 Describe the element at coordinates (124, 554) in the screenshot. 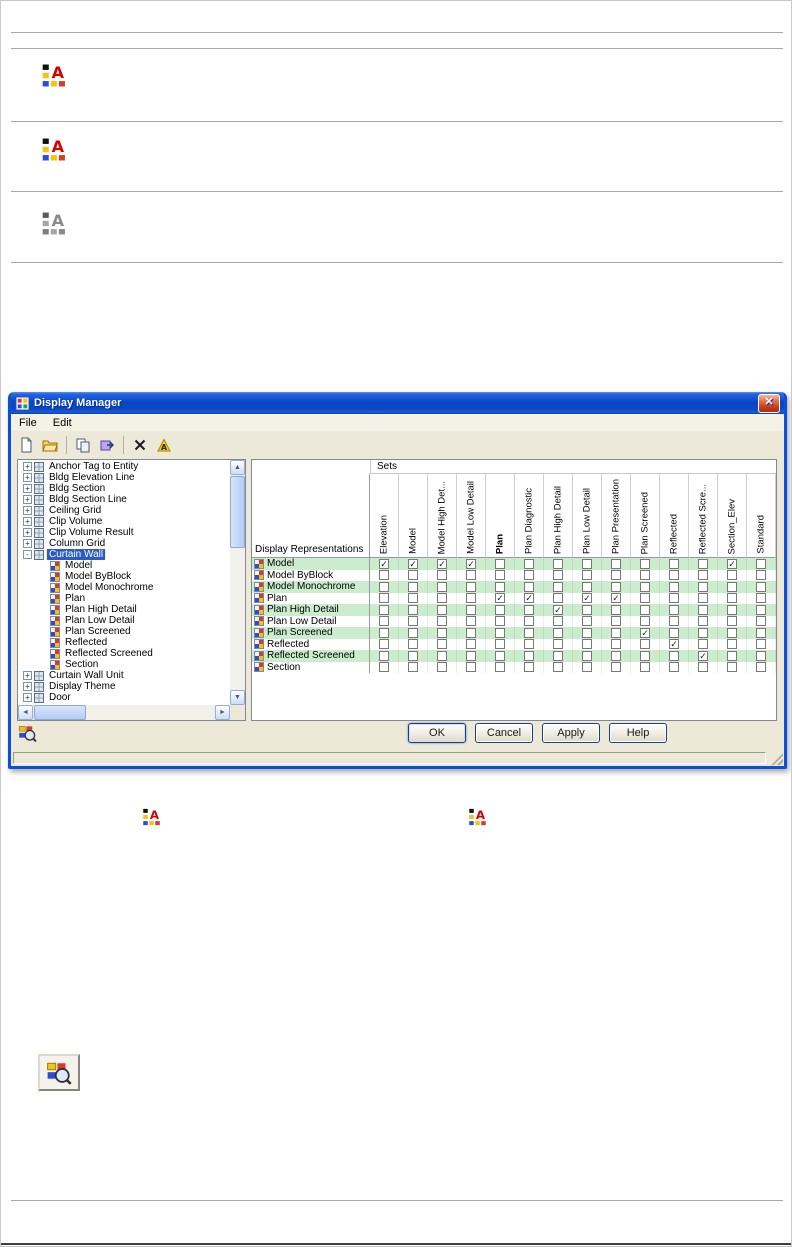

I see `tree-item-curtain-wall: - Curtain Wall` at that location.